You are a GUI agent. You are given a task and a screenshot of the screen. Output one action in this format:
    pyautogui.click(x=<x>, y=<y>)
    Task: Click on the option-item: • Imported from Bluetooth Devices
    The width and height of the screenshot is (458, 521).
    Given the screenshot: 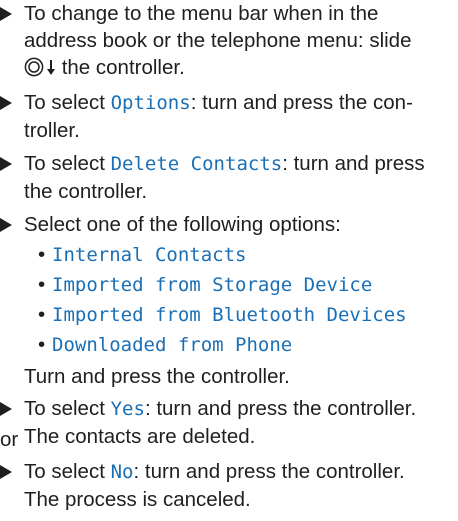 What is the action you would take?
    pyautogui.click(x=239, y=316)
    